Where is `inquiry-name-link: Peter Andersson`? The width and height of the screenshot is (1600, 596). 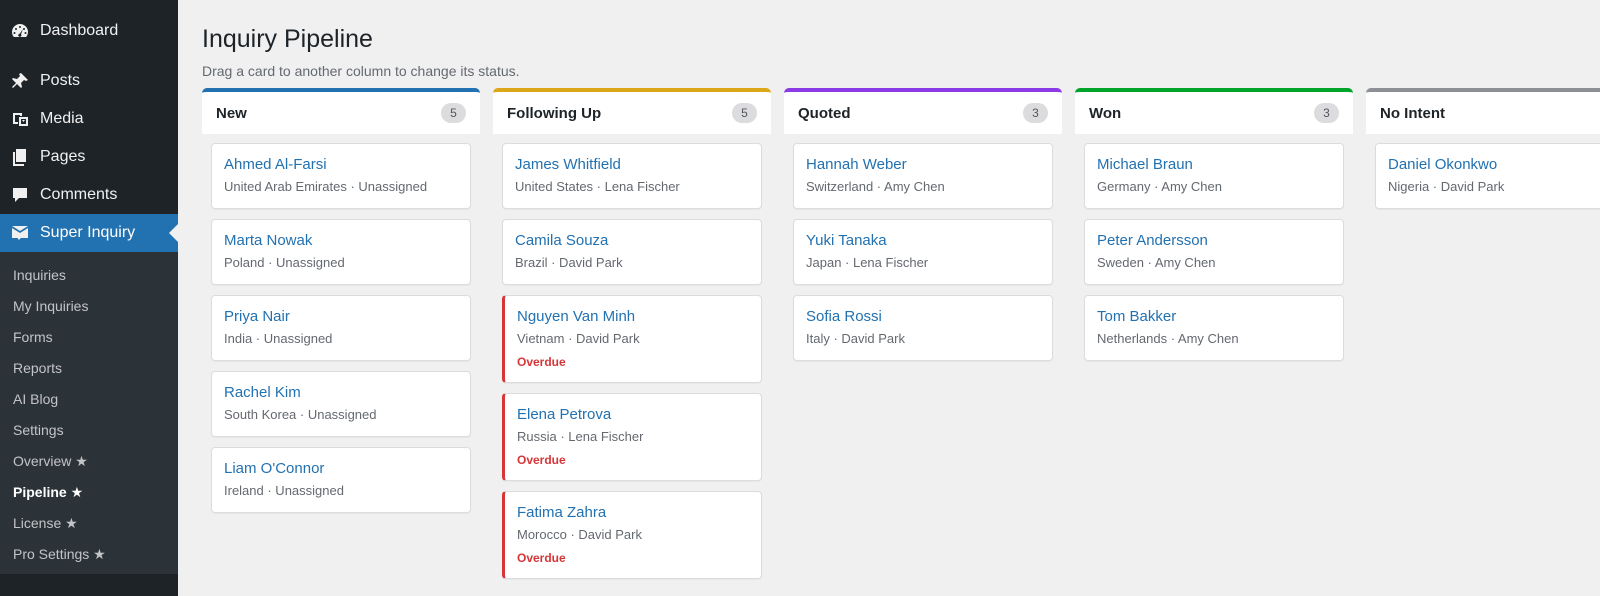 inquiry-name-link: Peter Andersson is located at coordinates (1214, 241).